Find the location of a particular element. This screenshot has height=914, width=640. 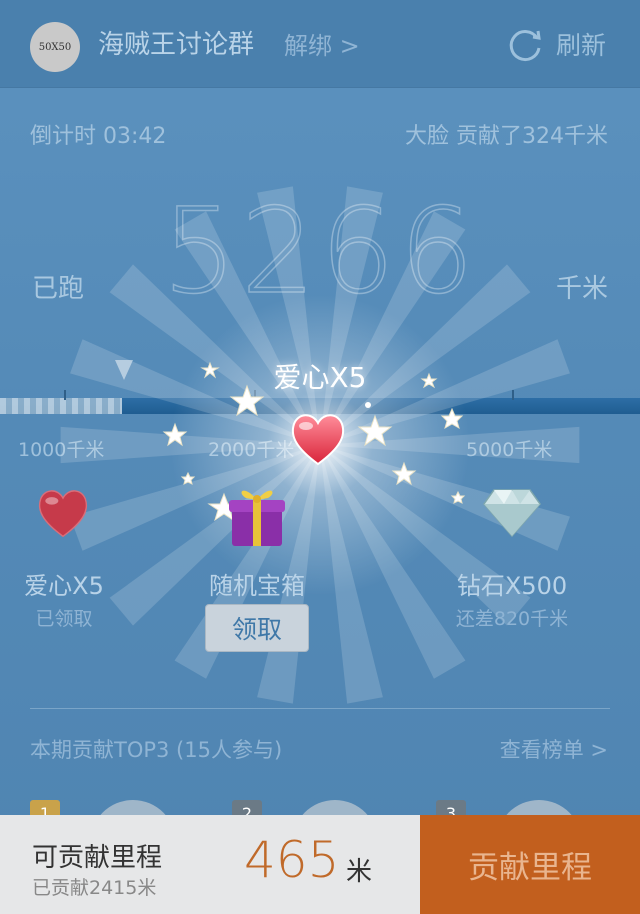

bottom-bar: 可贡献里程 已贡献2415米 465 米 贡献里程 is located at coordinates (320, 864).